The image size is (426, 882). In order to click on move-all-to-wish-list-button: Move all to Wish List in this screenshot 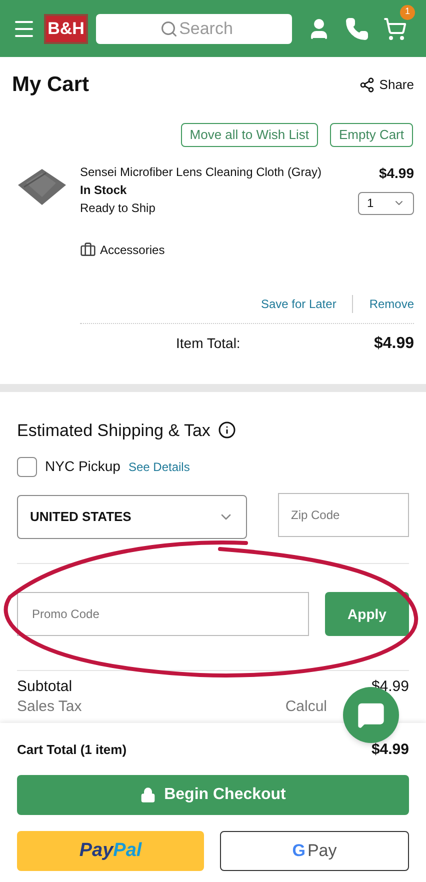, I will do `click(249, 134)`.